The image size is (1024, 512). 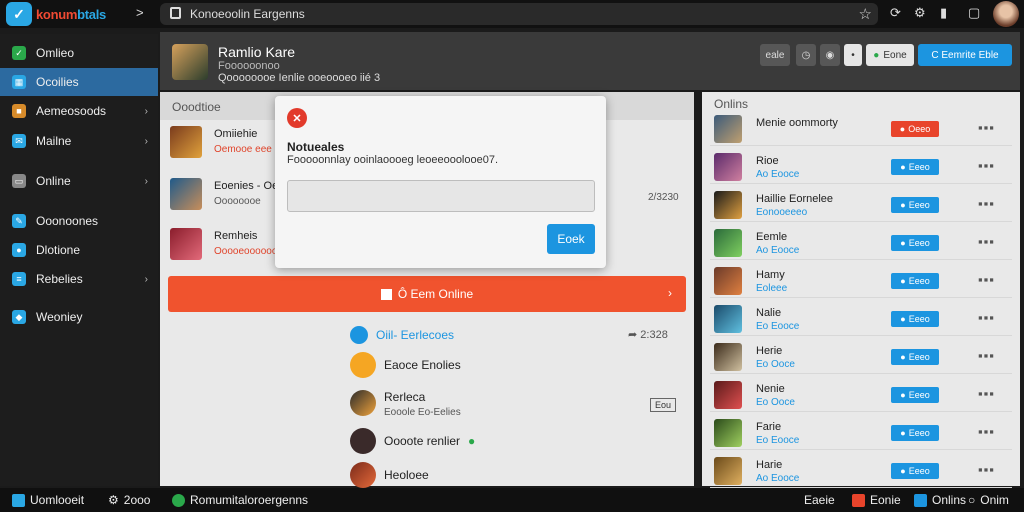 What do you see at coordinates (770, 389) in the screenshot?
I see `user-name: Nenie` at bounding box center [770, 389].